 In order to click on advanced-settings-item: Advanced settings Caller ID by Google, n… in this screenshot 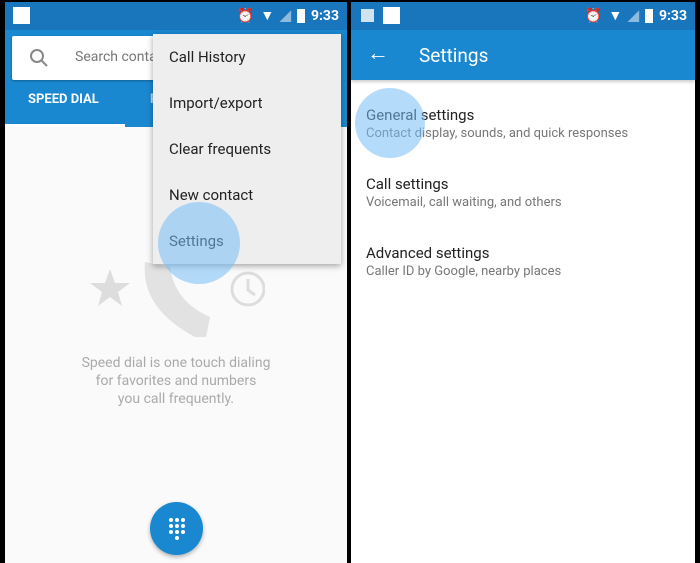, I will do `click(463, 261)`.